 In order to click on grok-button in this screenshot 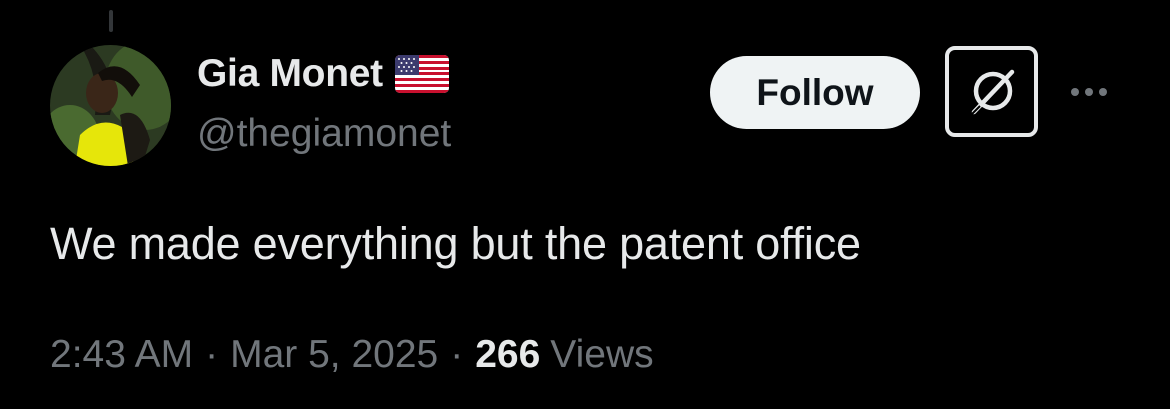, I will do `click(991, 91)`.